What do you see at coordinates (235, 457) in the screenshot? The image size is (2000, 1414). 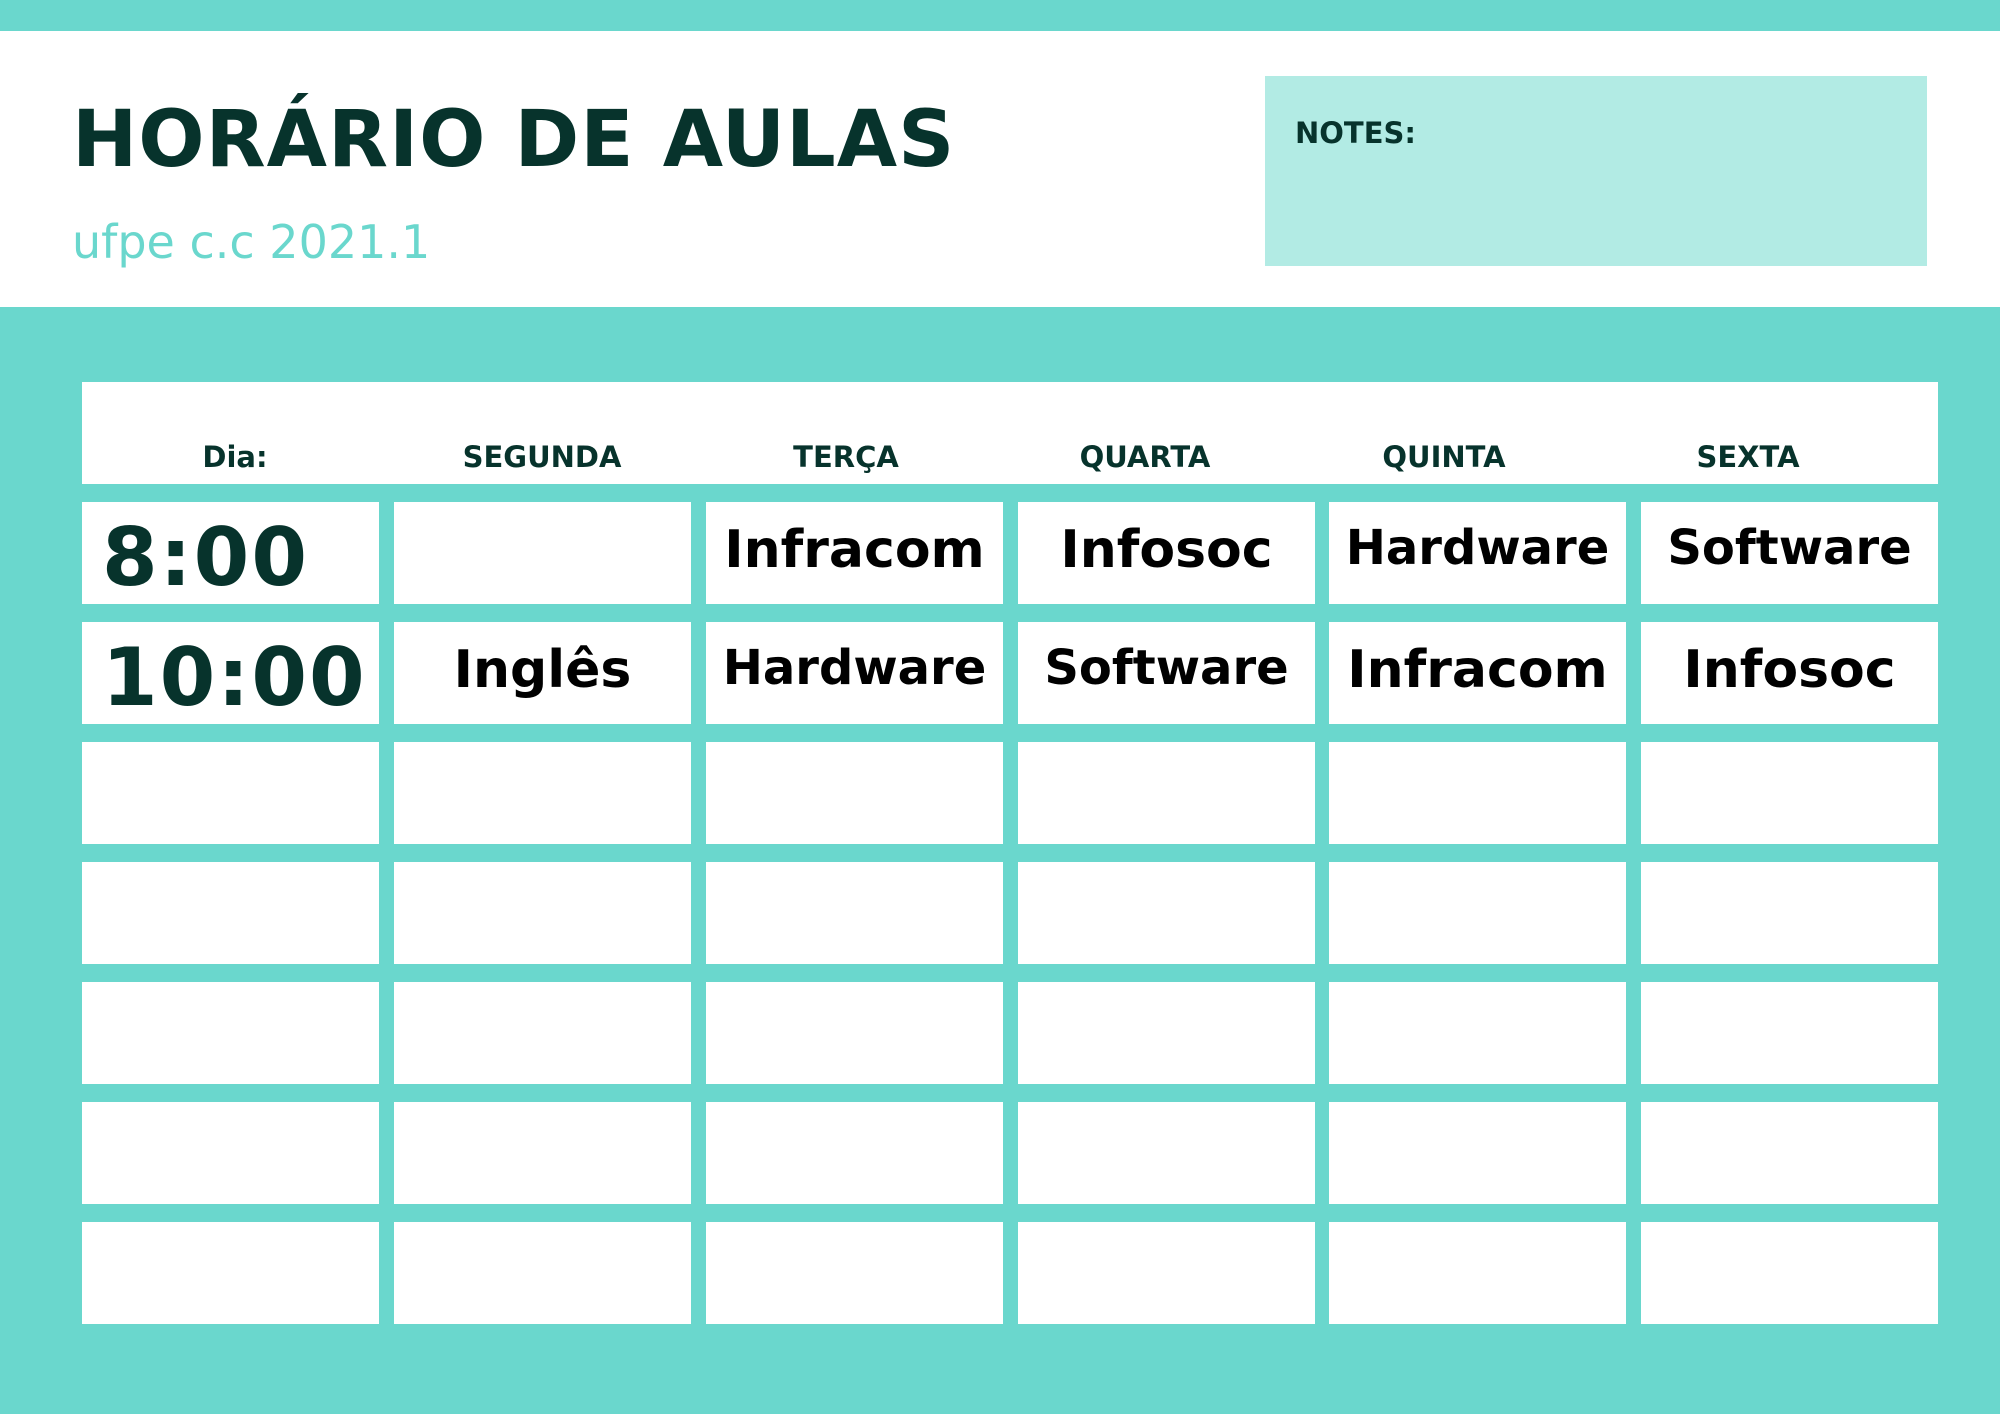 I see `column-header-dia: Dia:` at bounding box center [235, 457].